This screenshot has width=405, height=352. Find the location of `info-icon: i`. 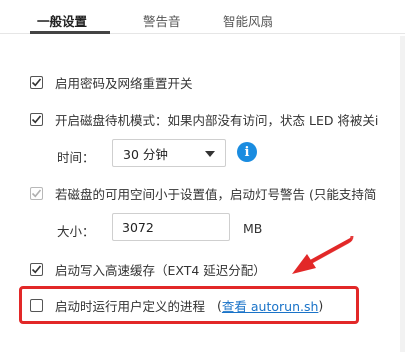

info-icon: i is located at coordinates (247, 152).